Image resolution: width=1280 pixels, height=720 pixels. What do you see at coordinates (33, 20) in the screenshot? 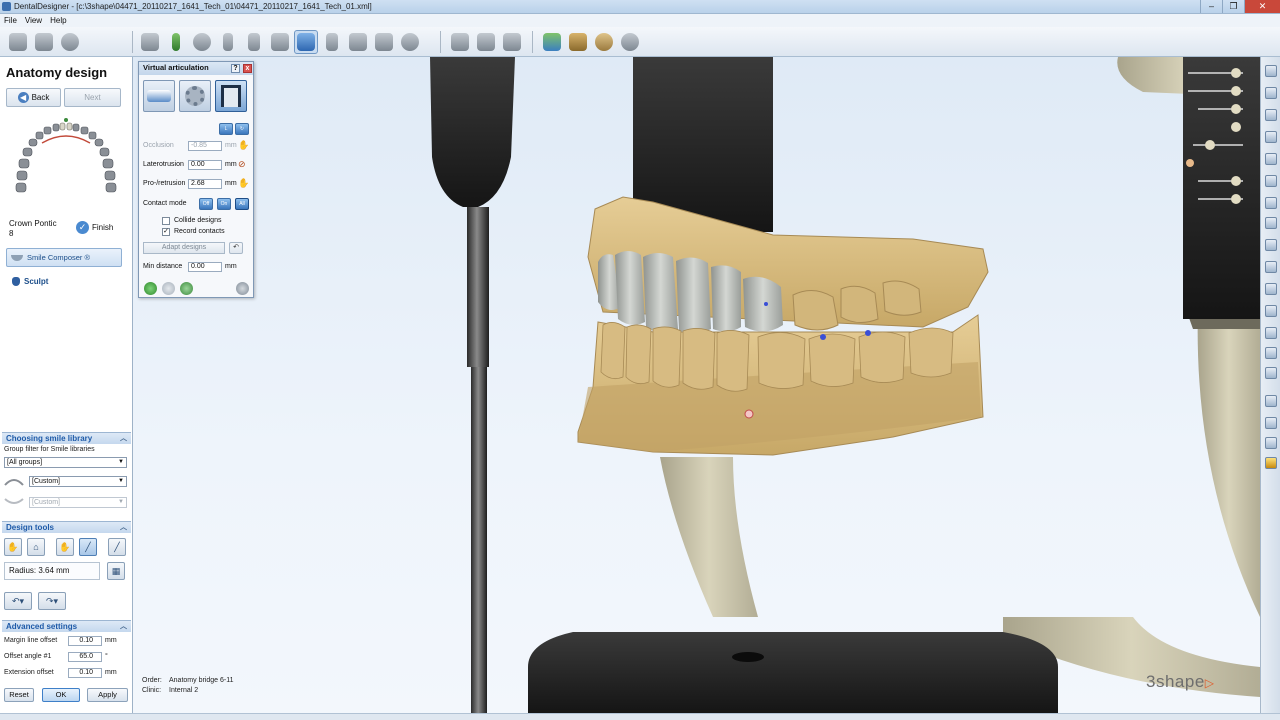
I see `menu-view: View` at bounding box center [33, 20].